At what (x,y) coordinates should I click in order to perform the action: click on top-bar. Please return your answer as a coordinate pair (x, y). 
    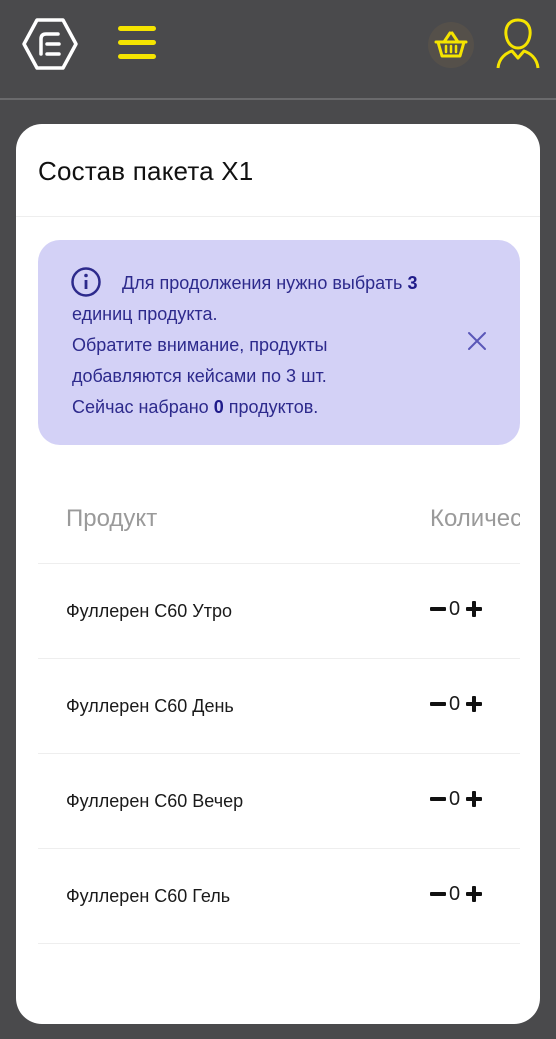
    Looking at the image, I should click on (278, 50).